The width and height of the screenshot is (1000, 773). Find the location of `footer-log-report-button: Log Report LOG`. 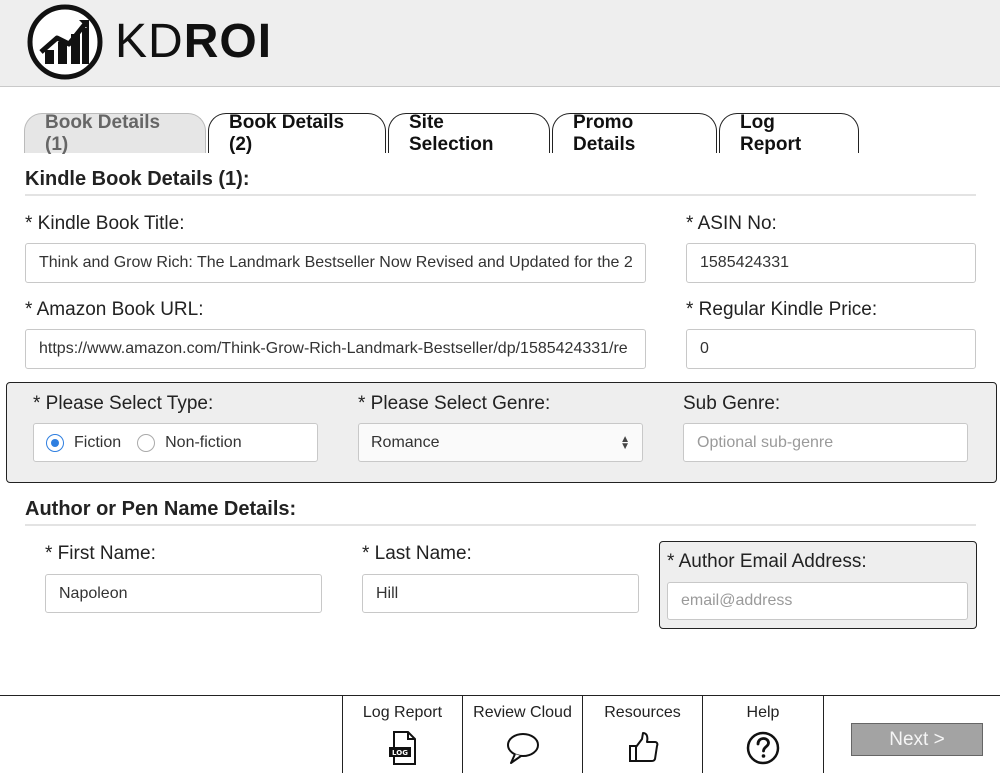

footer-log-report-button: Log Report LOG is located at coordinates (402, 734).